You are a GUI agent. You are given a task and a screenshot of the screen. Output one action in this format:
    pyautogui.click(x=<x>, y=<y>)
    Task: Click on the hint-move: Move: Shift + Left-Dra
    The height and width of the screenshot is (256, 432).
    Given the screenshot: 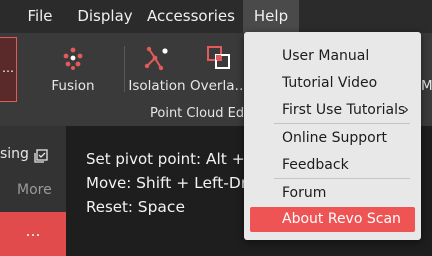 What is the action you would take?
    pyautogui.click(x=171, y=183)
    